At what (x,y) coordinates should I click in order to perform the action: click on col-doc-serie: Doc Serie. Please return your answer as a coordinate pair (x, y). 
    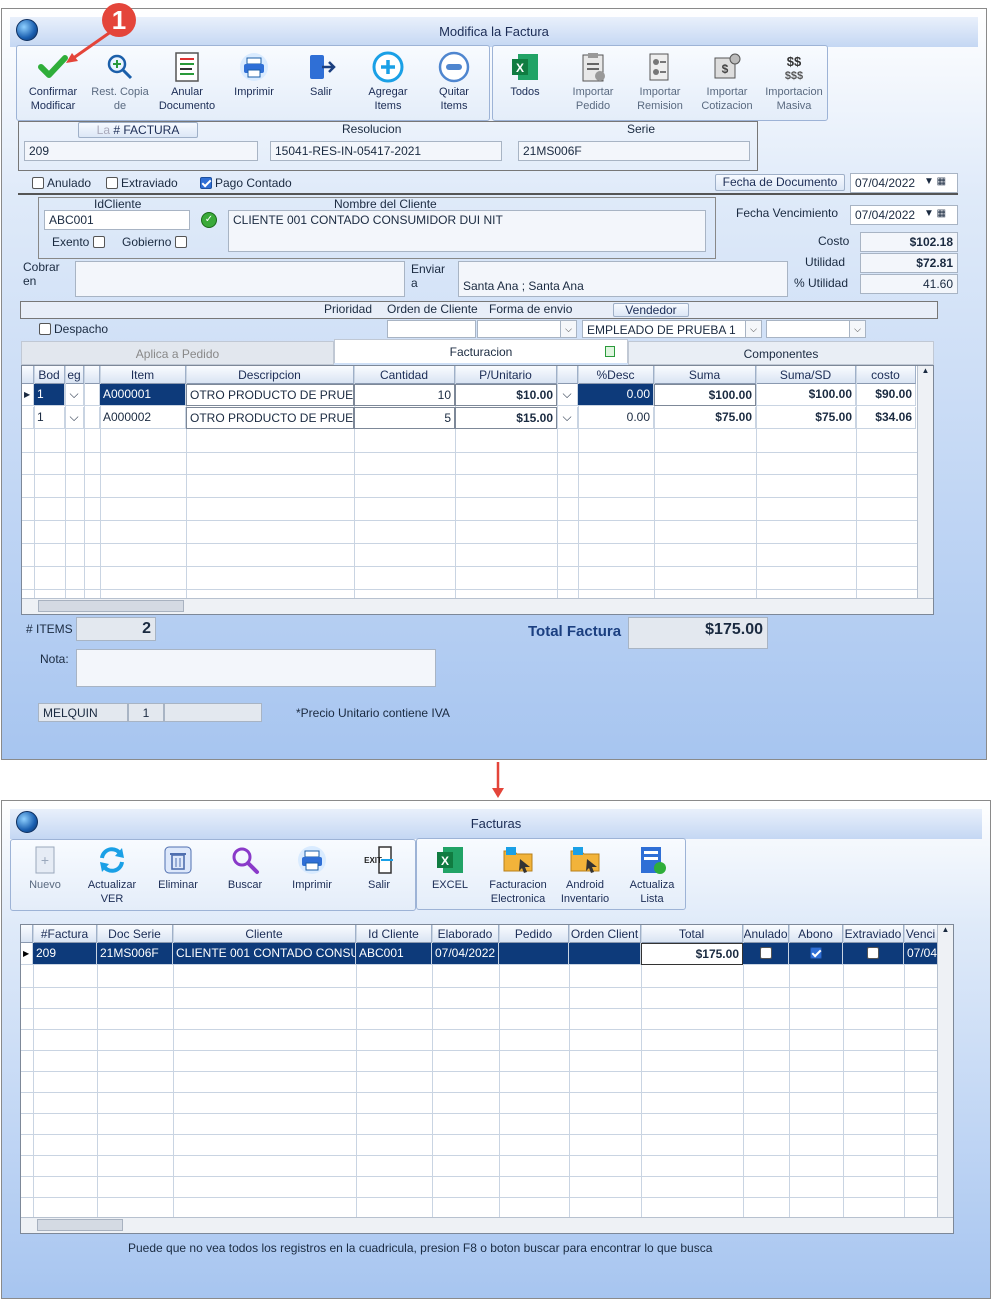
    Looking at the image, I should click on (135, 934).